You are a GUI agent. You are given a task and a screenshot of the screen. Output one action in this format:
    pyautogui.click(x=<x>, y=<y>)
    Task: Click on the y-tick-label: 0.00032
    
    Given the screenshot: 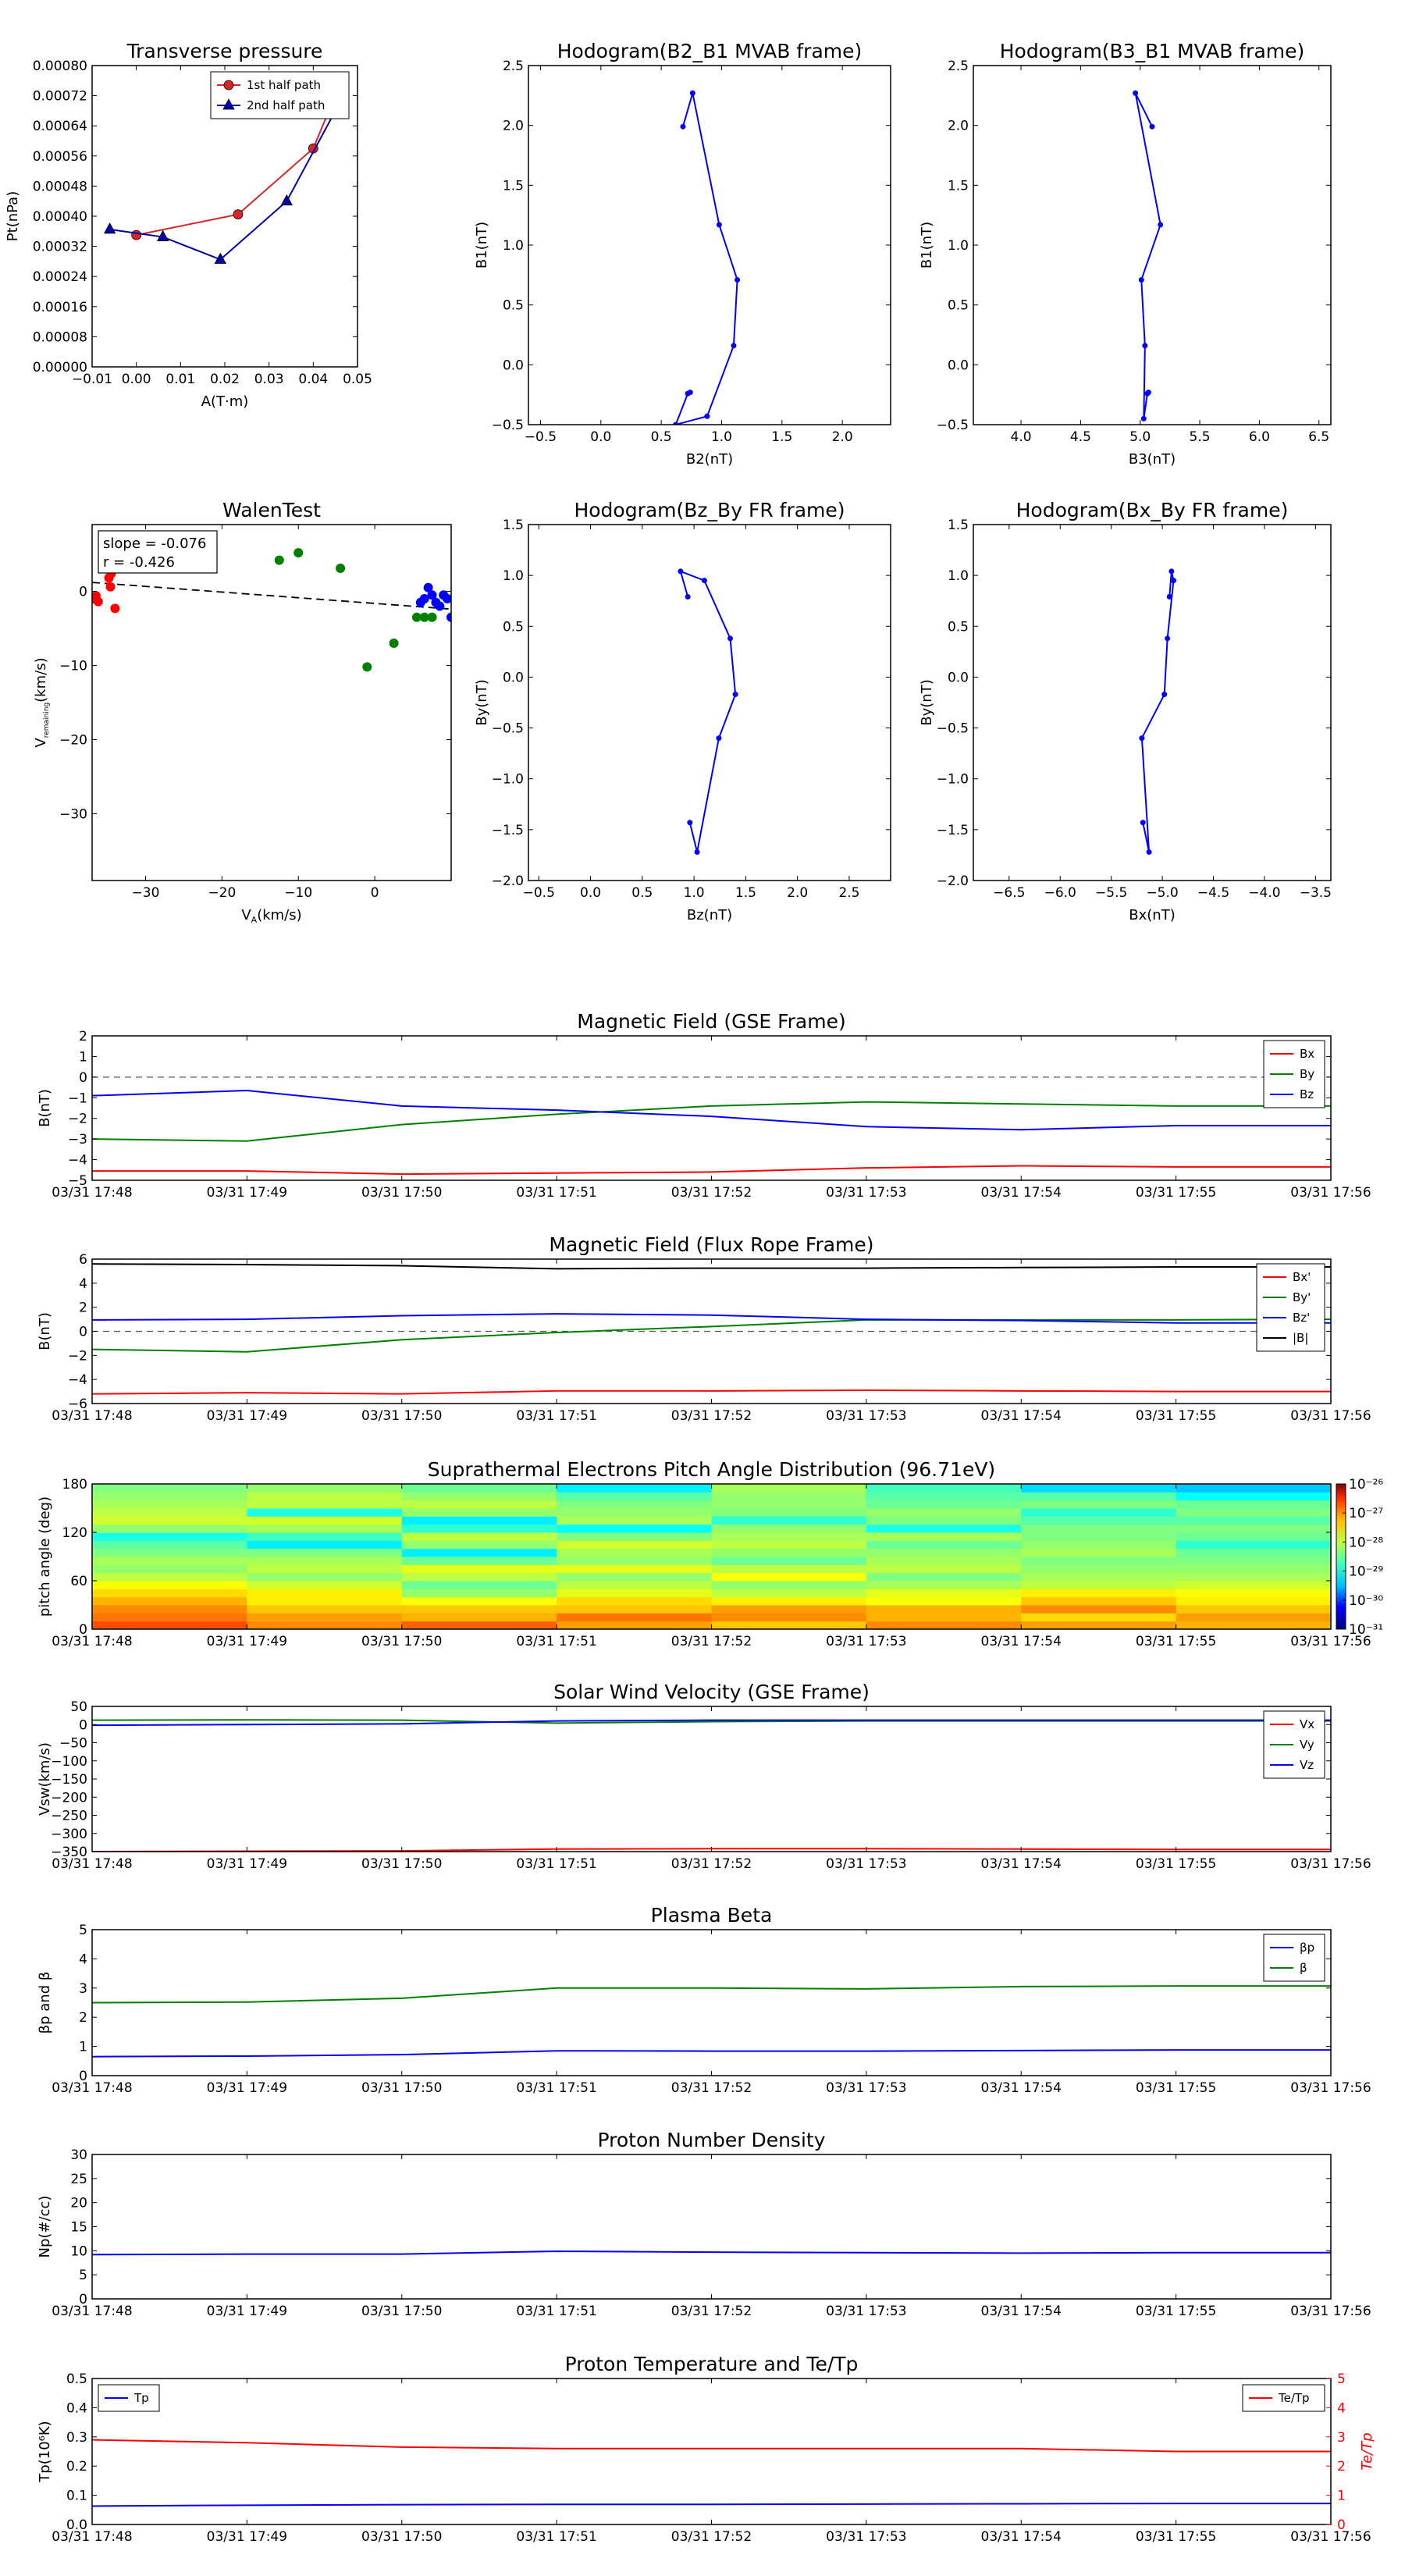 What is the action you would take?
    pyautogui.click(x=60, y=247)
    